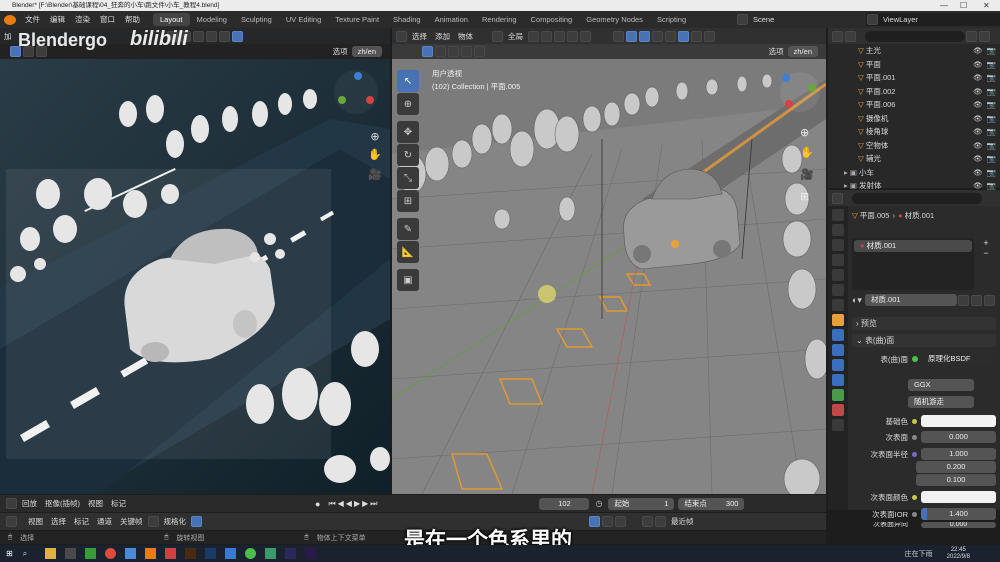 This screenshot has height=562, width=1000. Describe the element at coordinates (466, 51) in the screenshot. I see `select-subtract-icon` at that location.